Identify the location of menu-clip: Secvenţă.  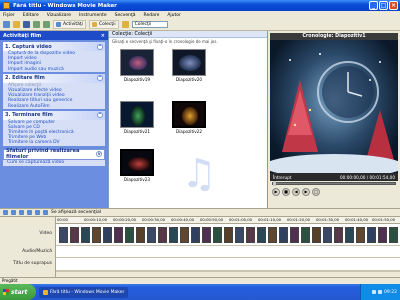
(125, 15).